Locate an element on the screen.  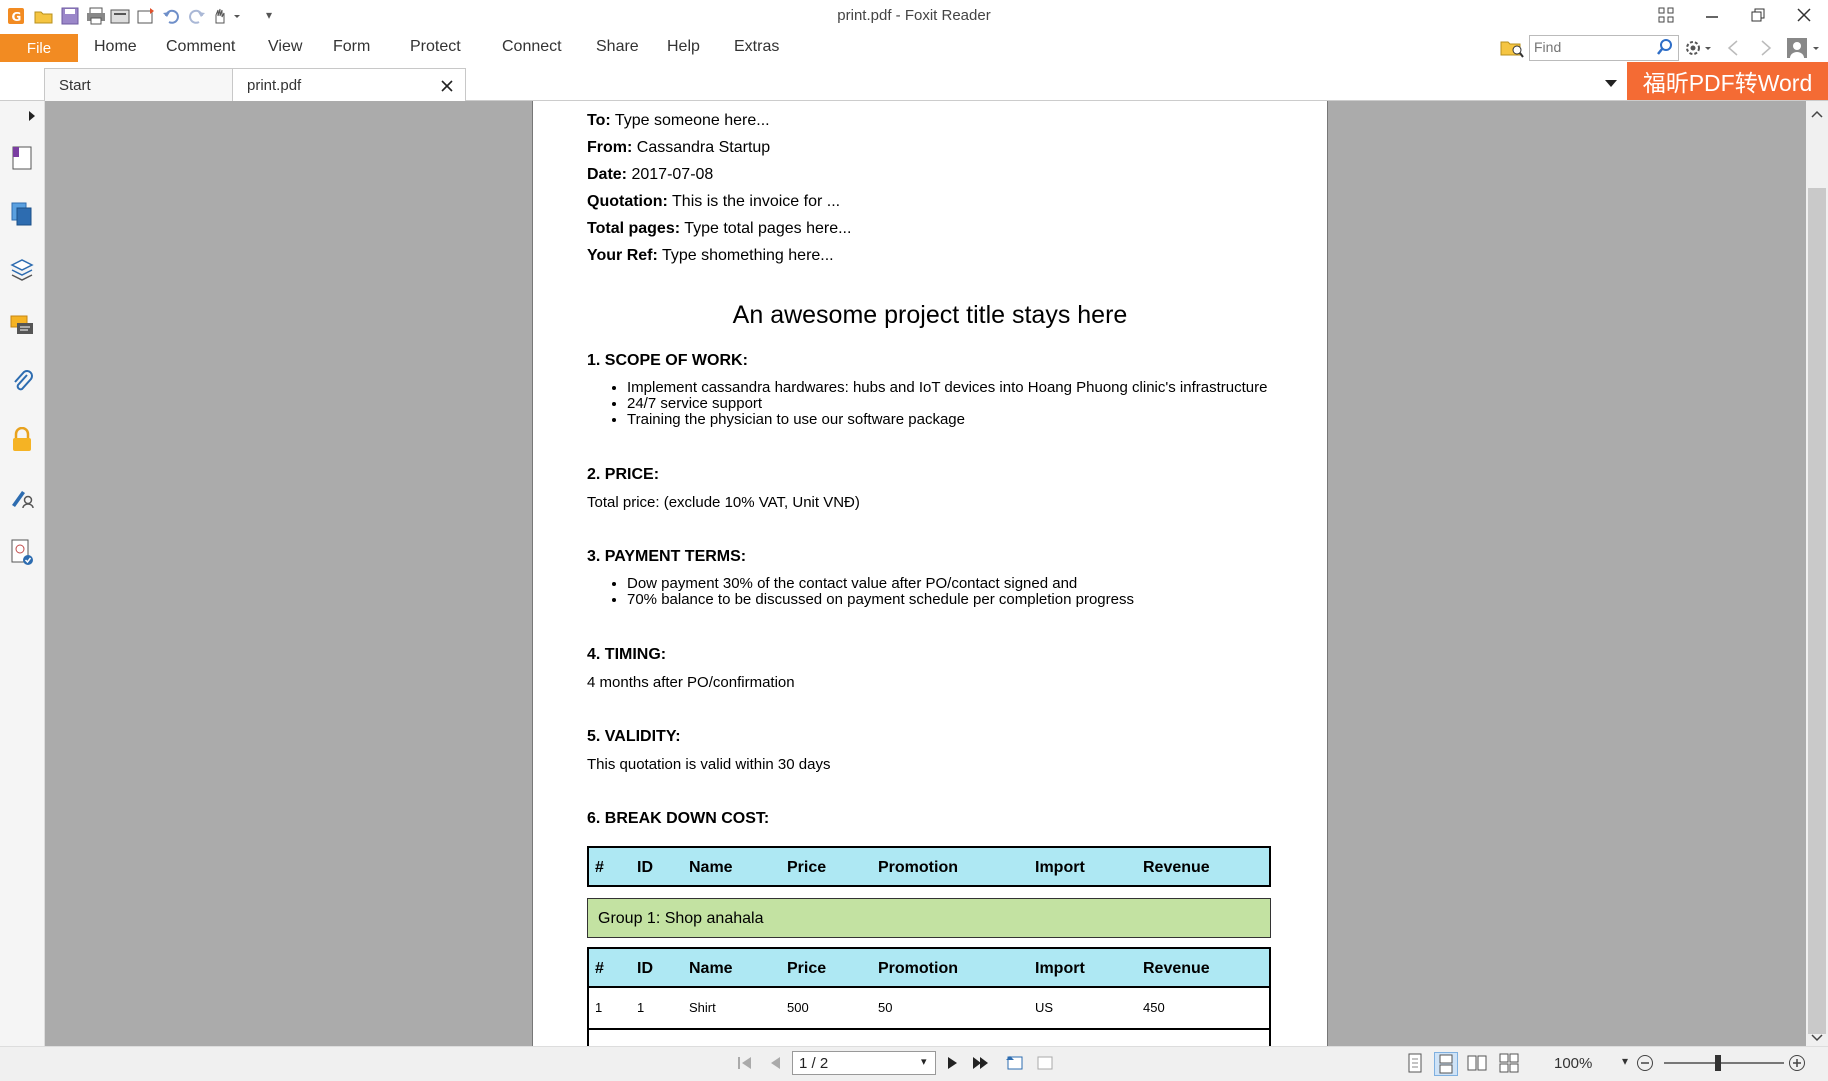
timing-heading: 4. TIMING: is located at coordinates (627, 654).